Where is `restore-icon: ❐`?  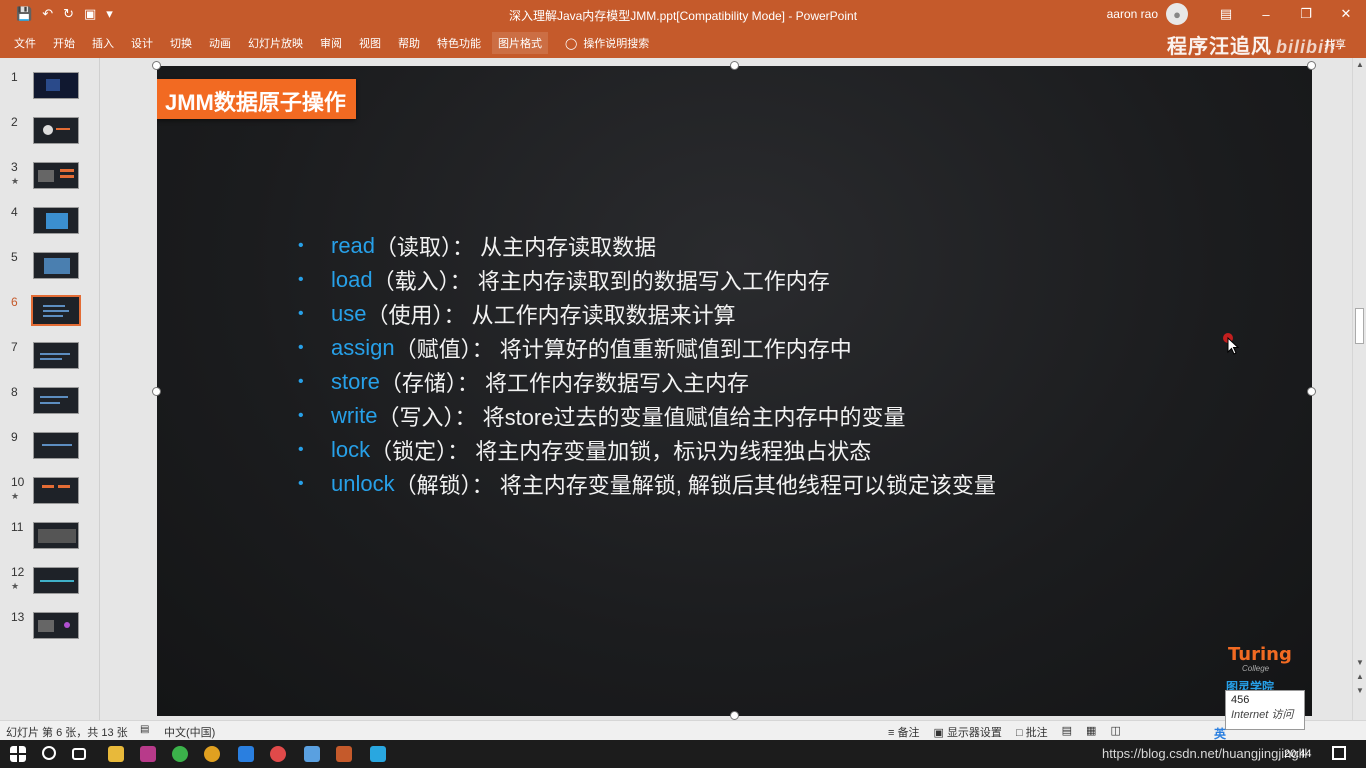 restore-icon: ❐ is located at coordinates (1306, 14).